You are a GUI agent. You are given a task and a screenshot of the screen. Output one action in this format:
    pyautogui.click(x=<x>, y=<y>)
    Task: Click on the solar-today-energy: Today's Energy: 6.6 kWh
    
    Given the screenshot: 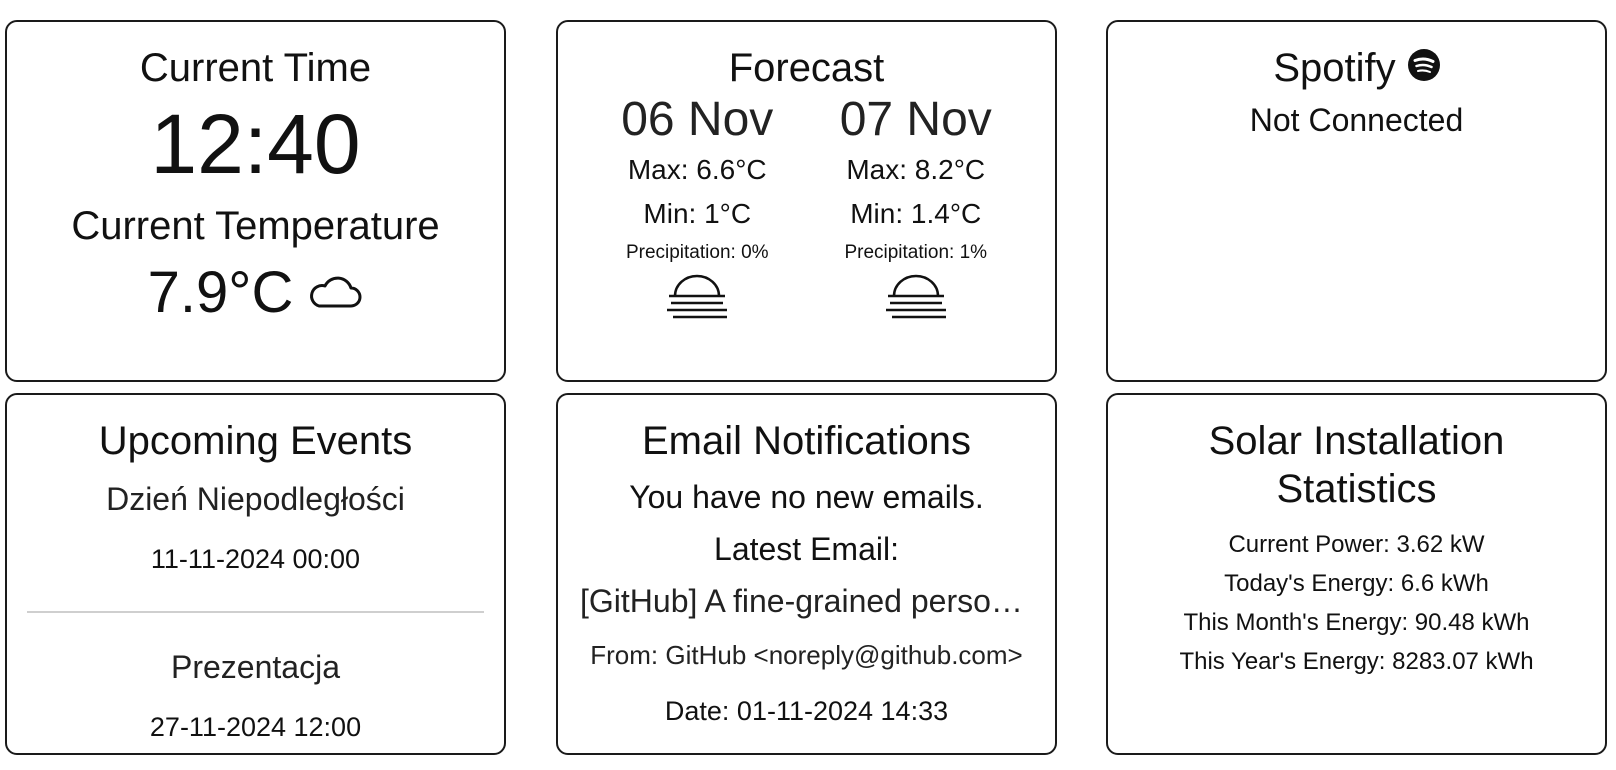 What is the action you would take?
    pyautogui.click(x=1356, y=583)
    